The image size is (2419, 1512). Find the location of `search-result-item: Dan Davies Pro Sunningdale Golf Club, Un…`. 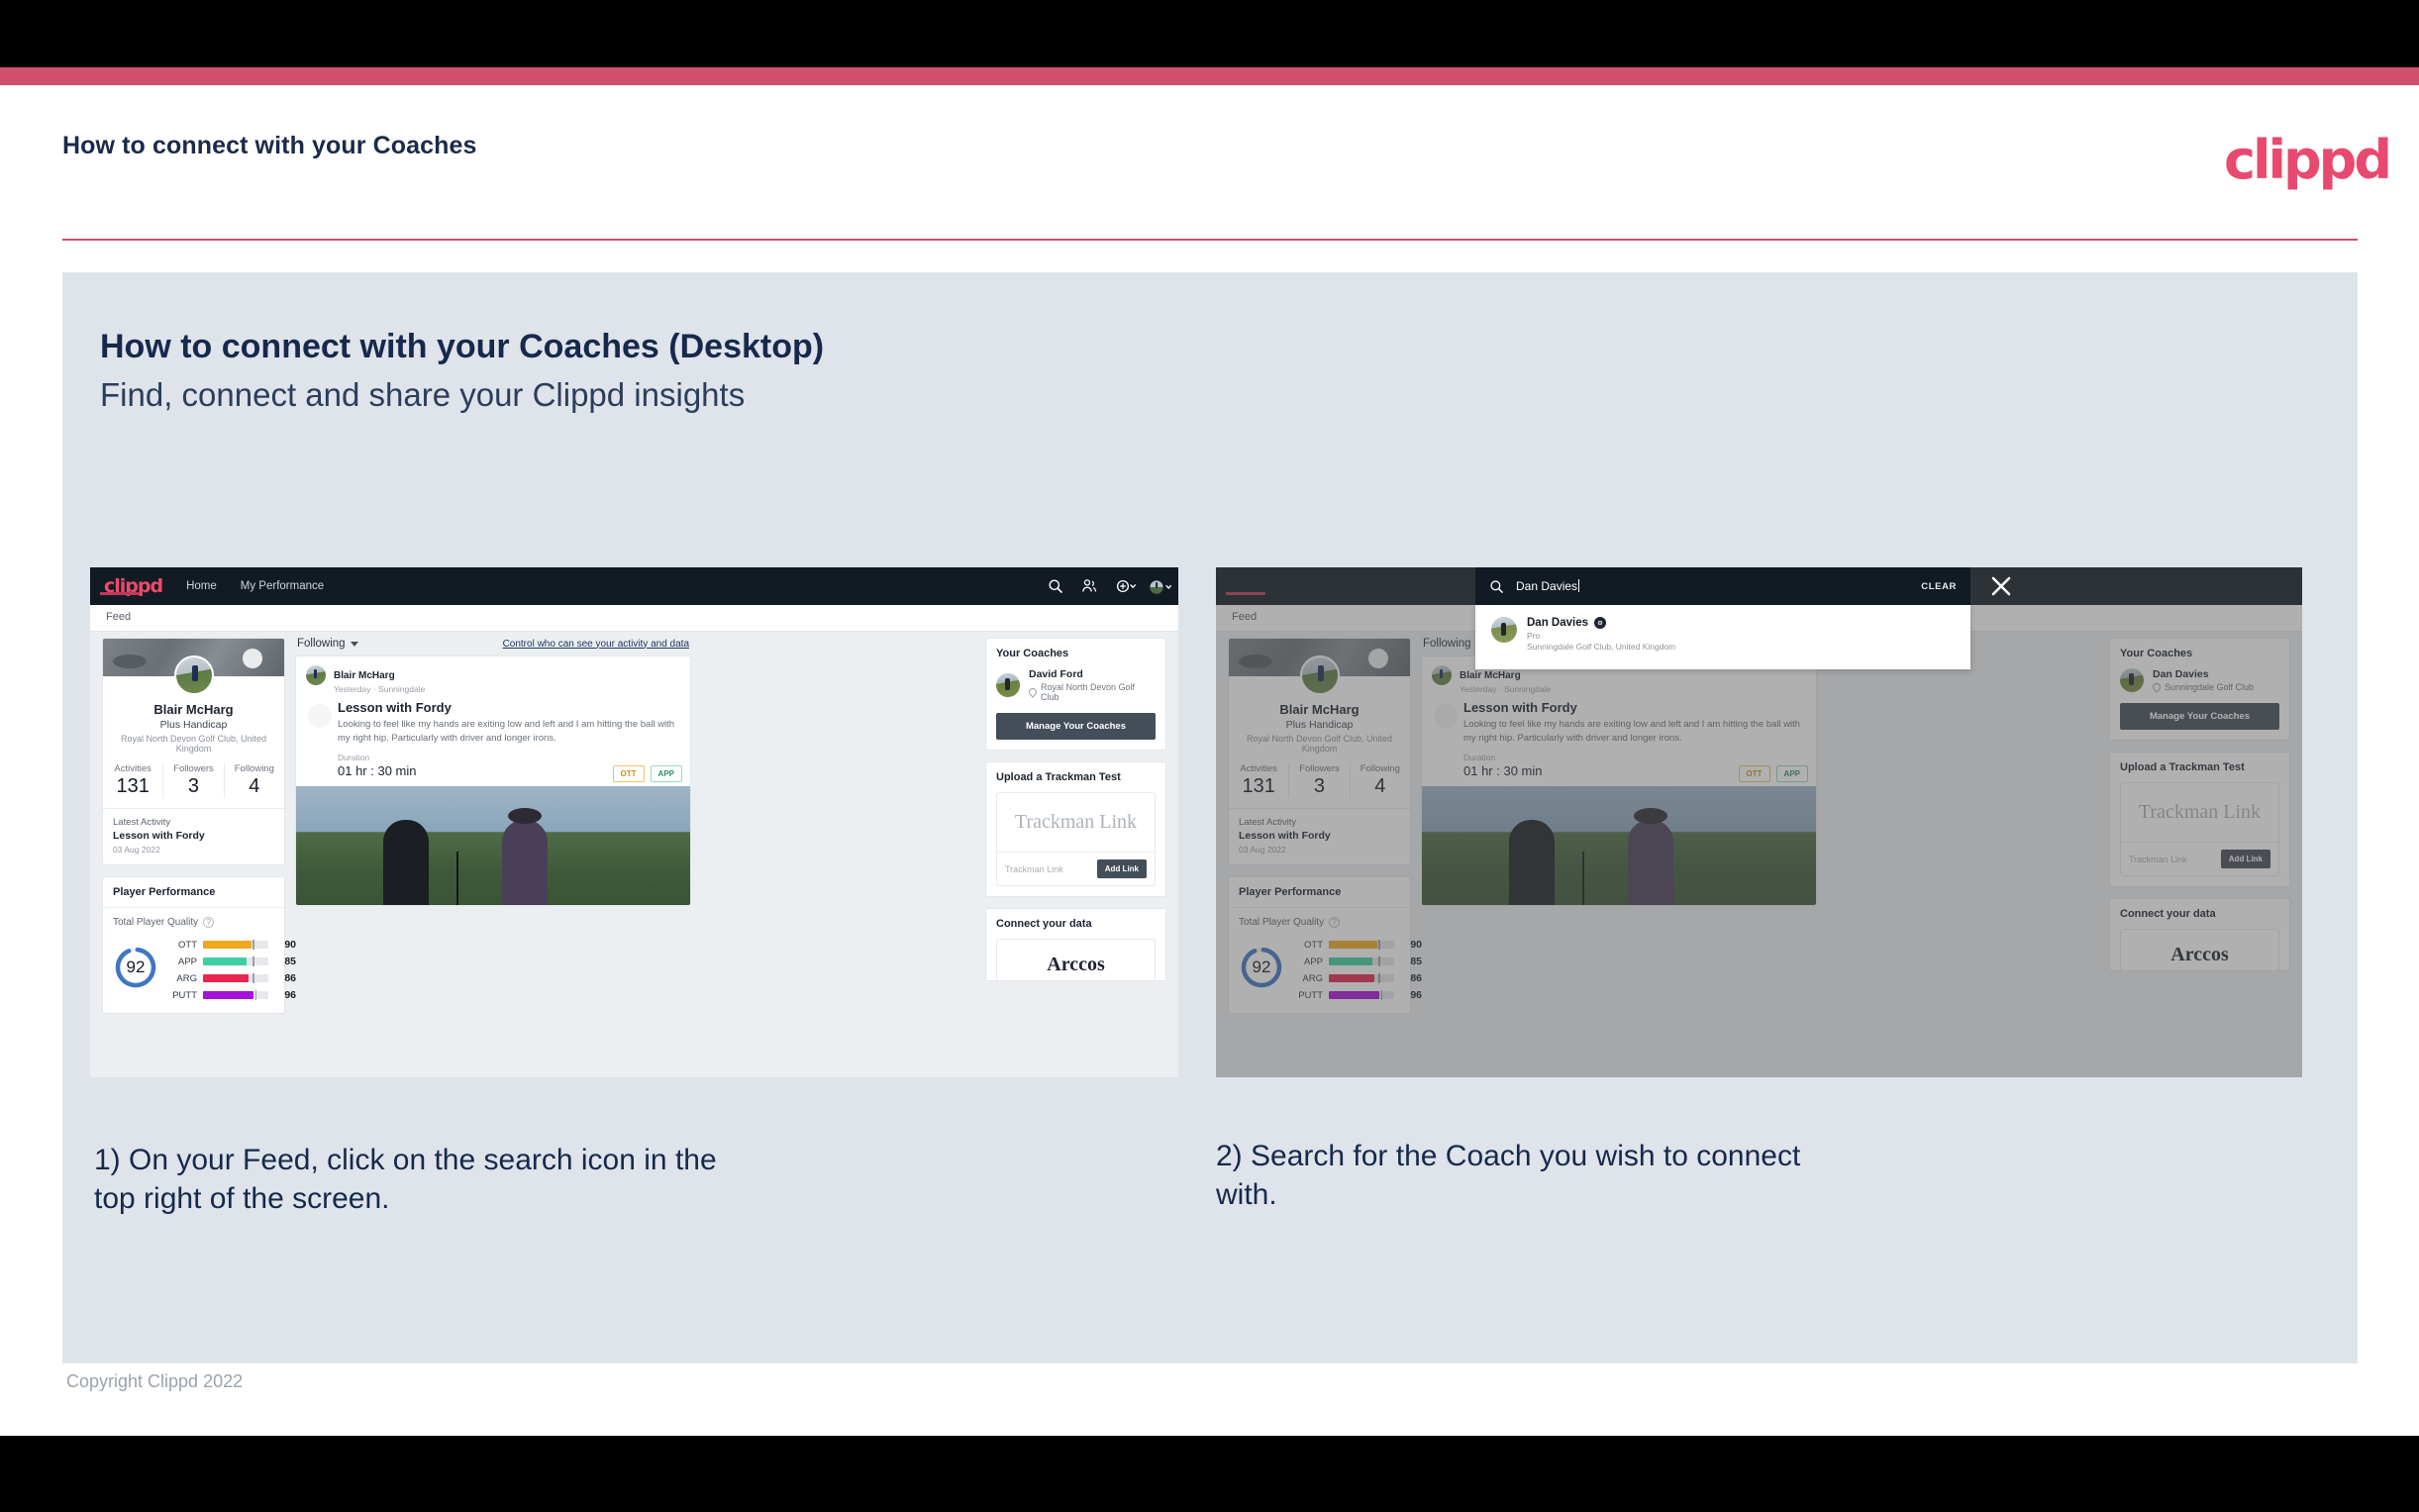

search-result-item: Dan Davies Pro Sunningdale Golf Club, Un… is located at coordinates (1722, 638).